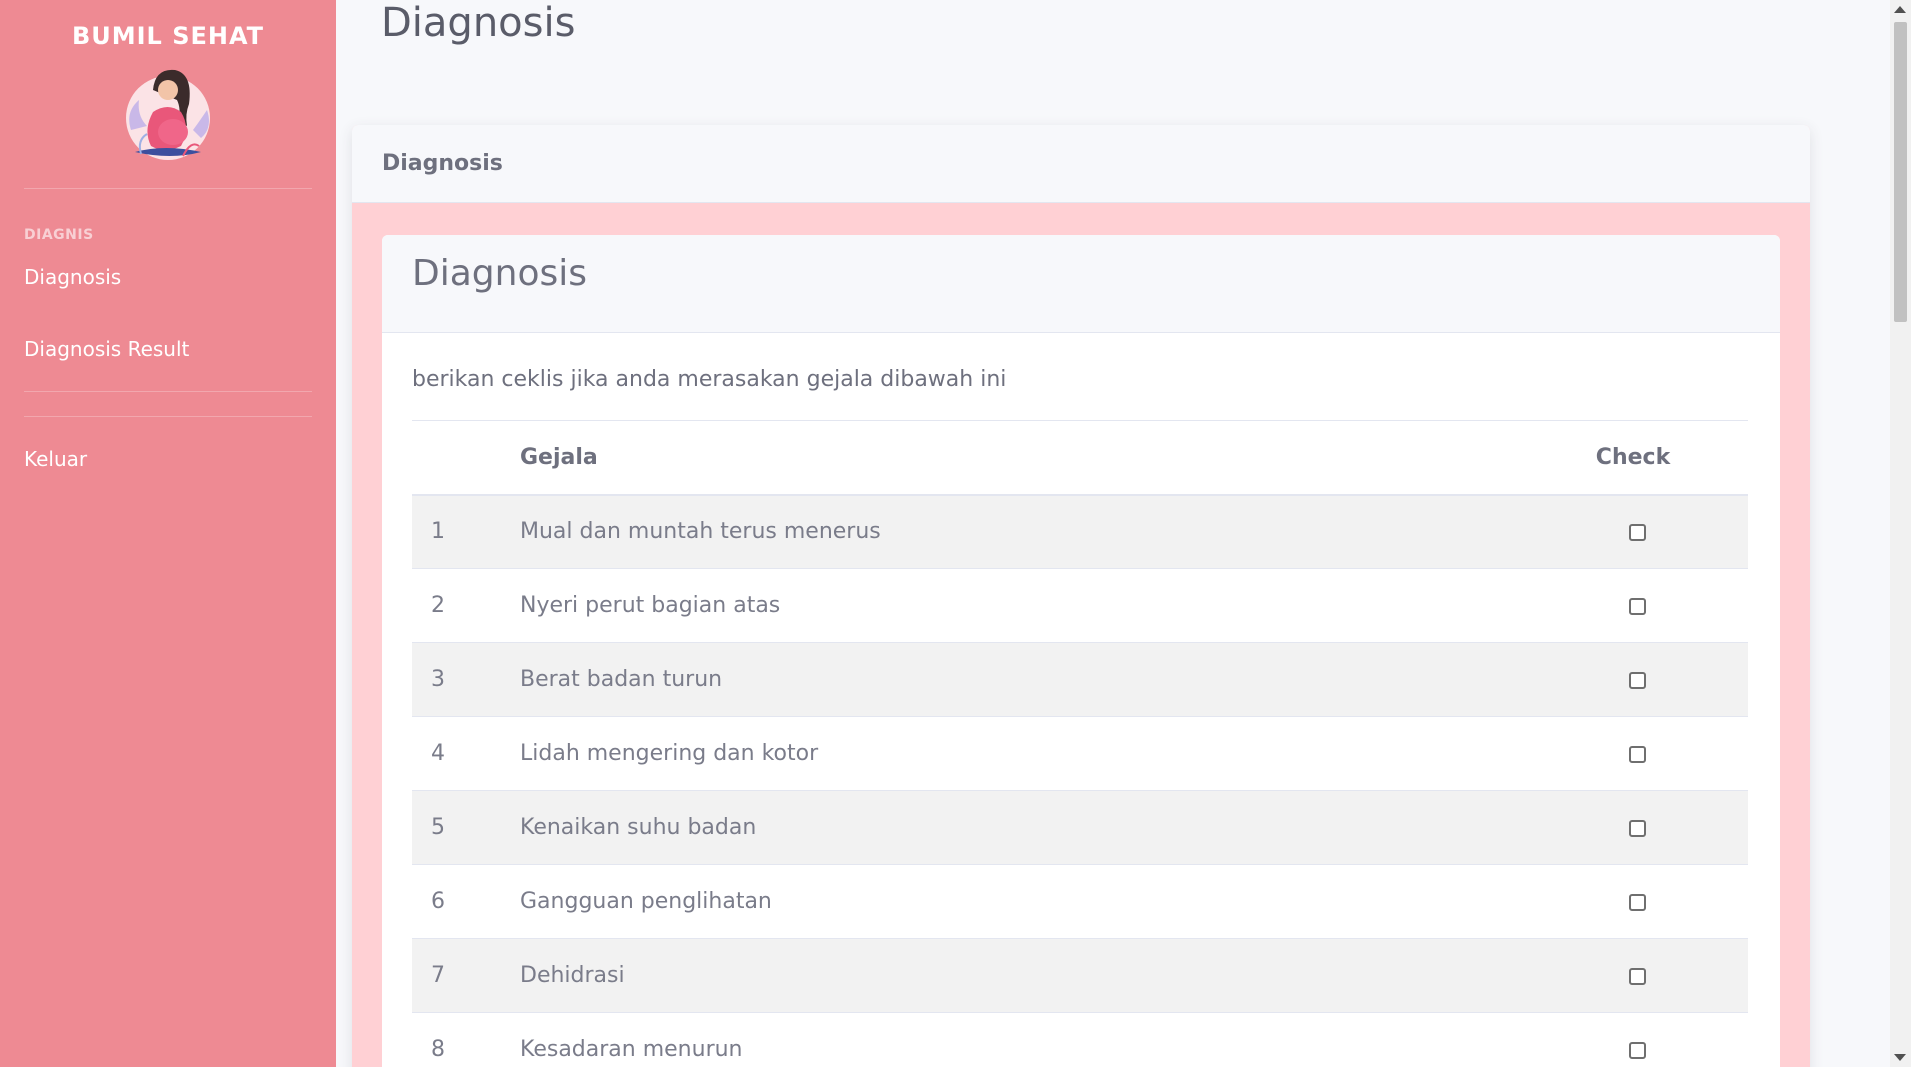  Describe the element at coordinates (466, 975) in the screenshot. I see `row-number: 7` at that location.